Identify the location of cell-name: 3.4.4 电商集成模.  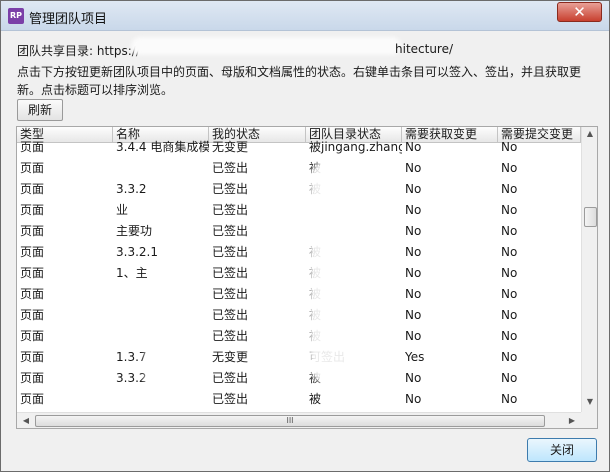
(162, 147).